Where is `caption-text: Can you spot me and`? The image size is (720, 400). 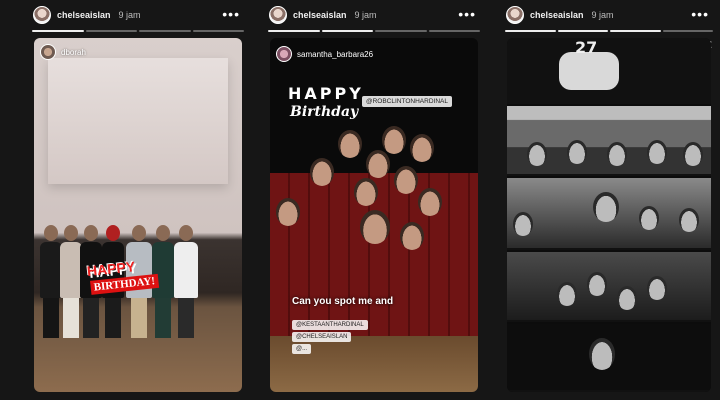 caption-text: Can you spot me and is located at coordinates (343, 301).